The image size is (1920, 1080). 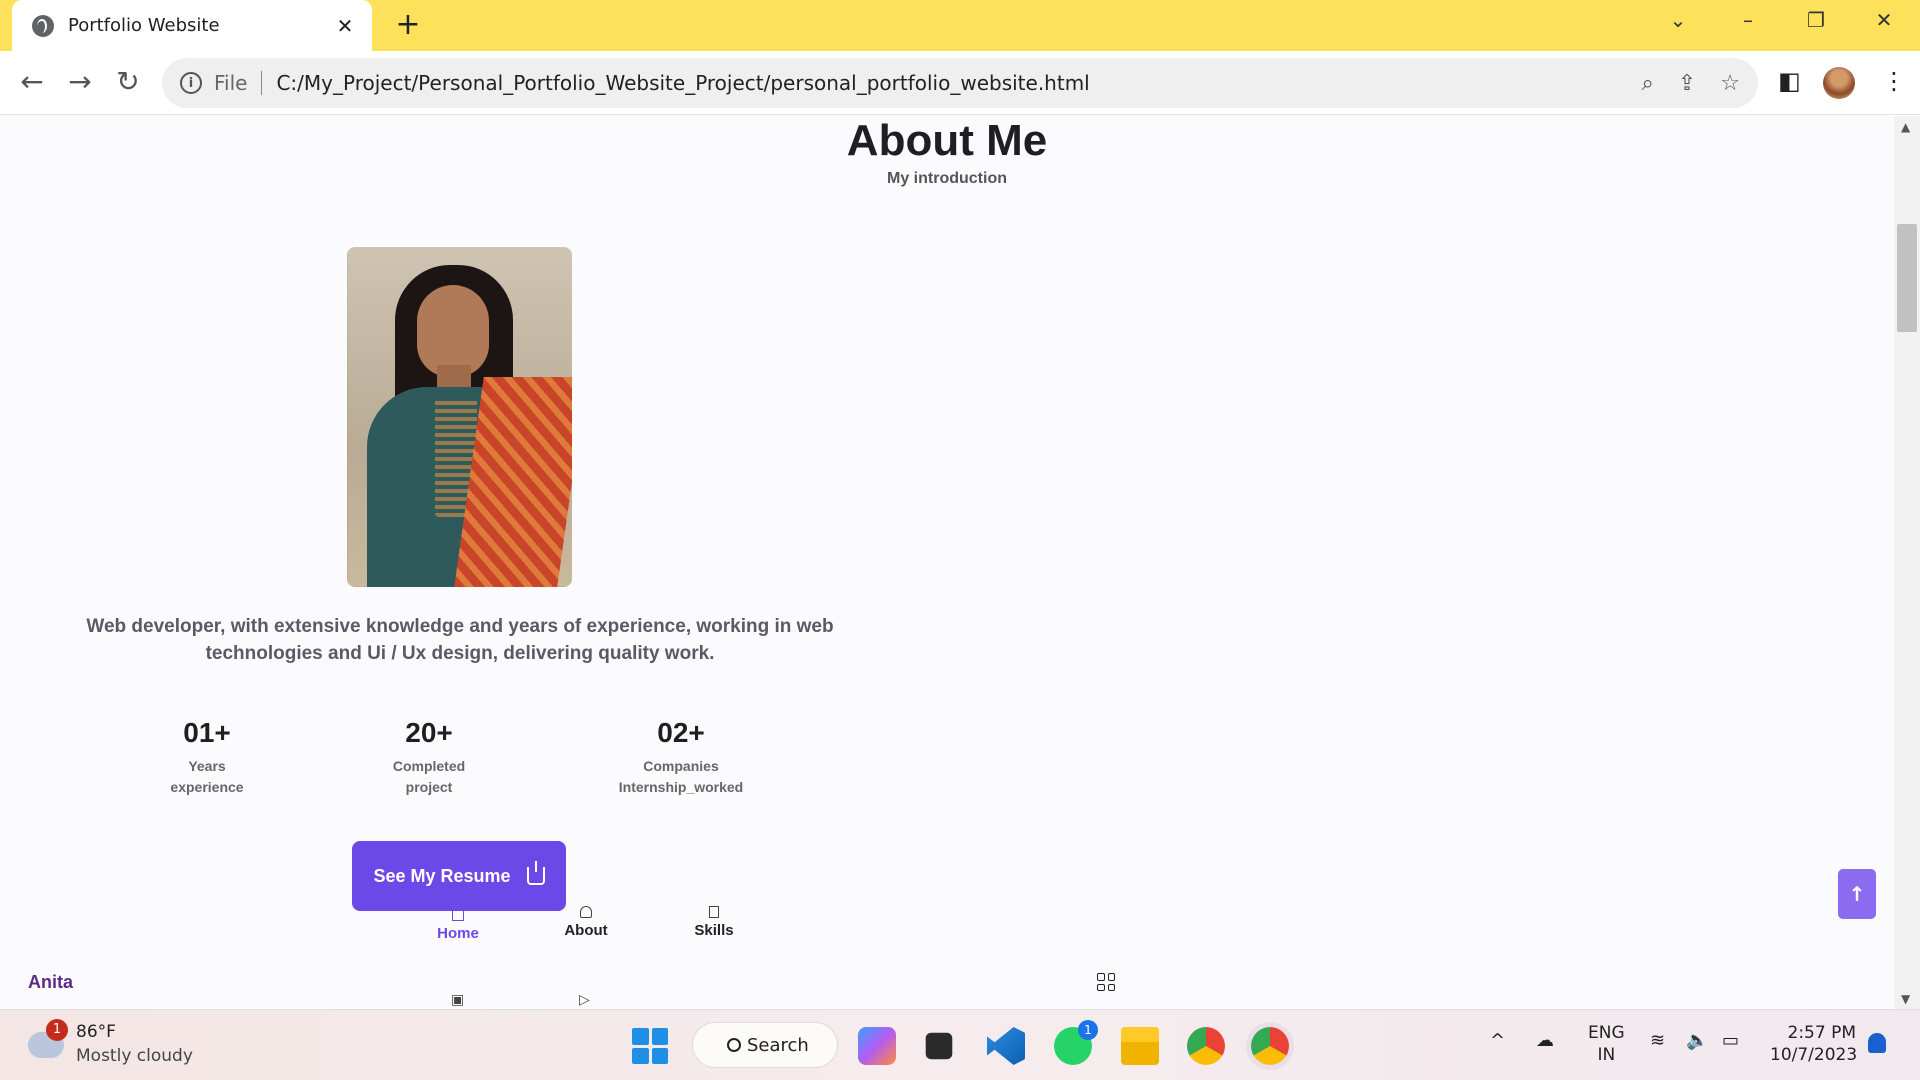 What do you see at coordinates (262, 83) in the screenshot?
I see `divider` at bounding box center [262, 83].